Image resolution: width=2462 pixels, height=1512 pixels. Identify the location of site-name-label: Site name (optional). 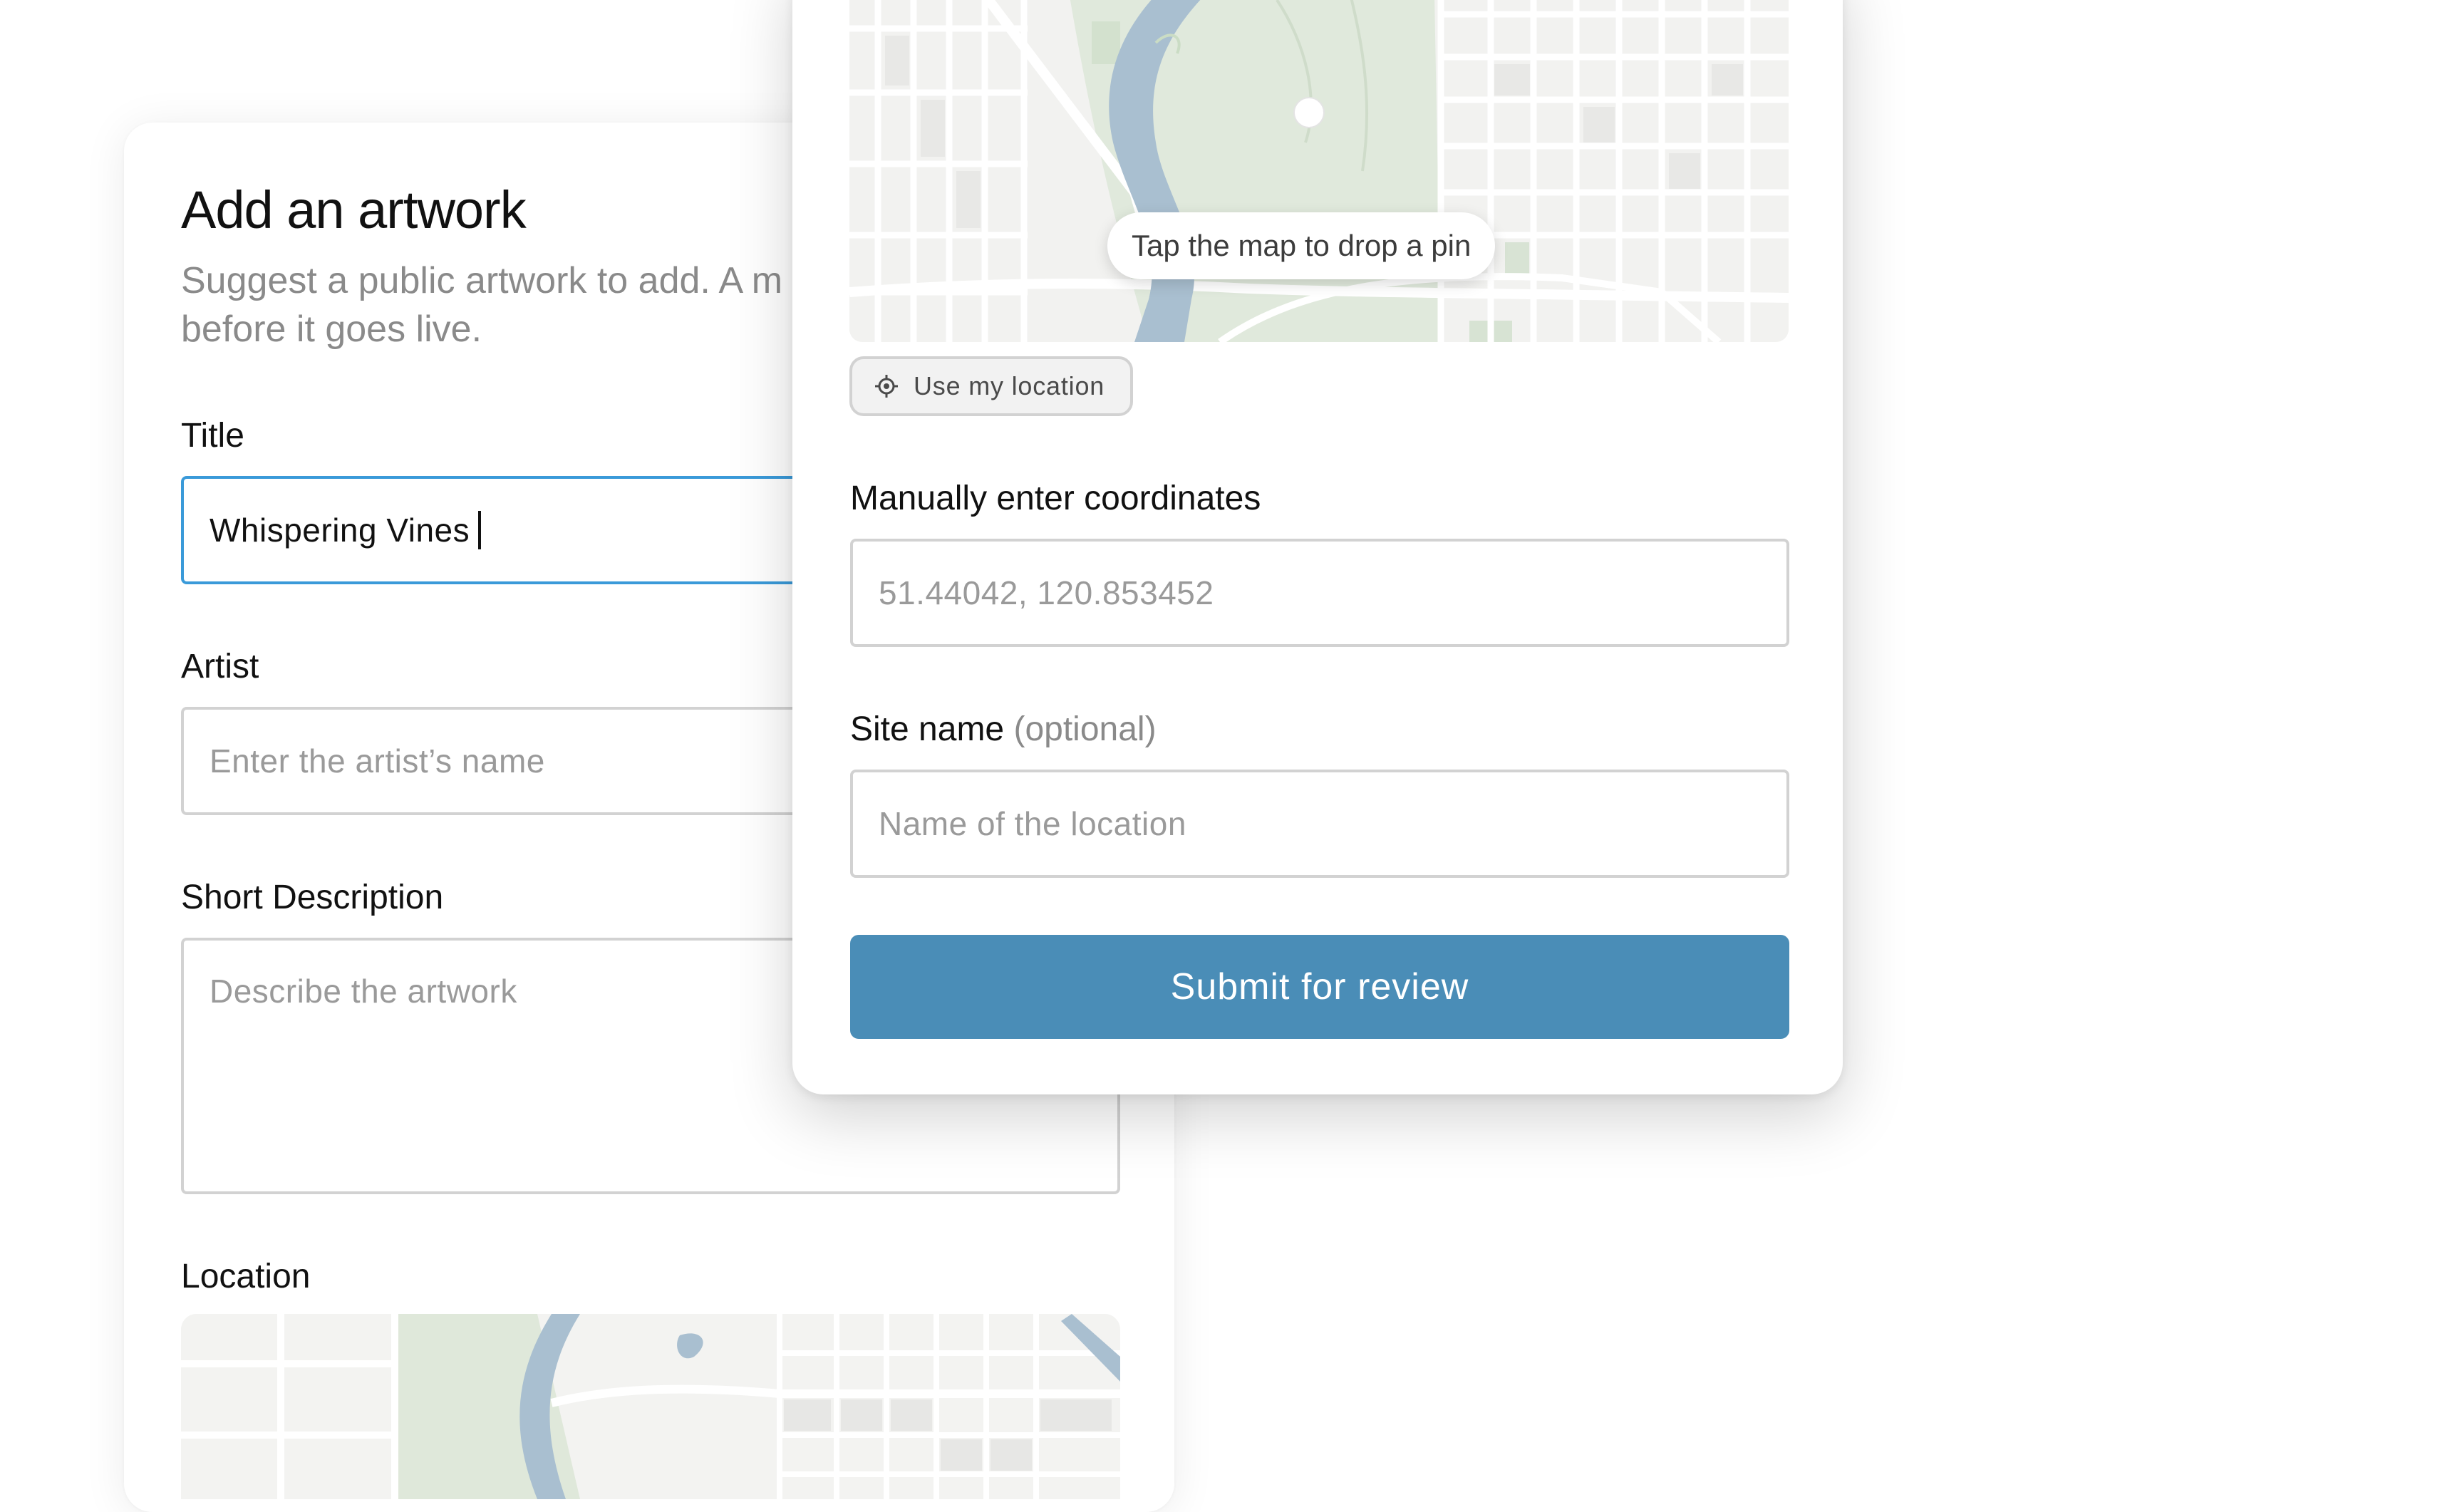
(1004, 729).